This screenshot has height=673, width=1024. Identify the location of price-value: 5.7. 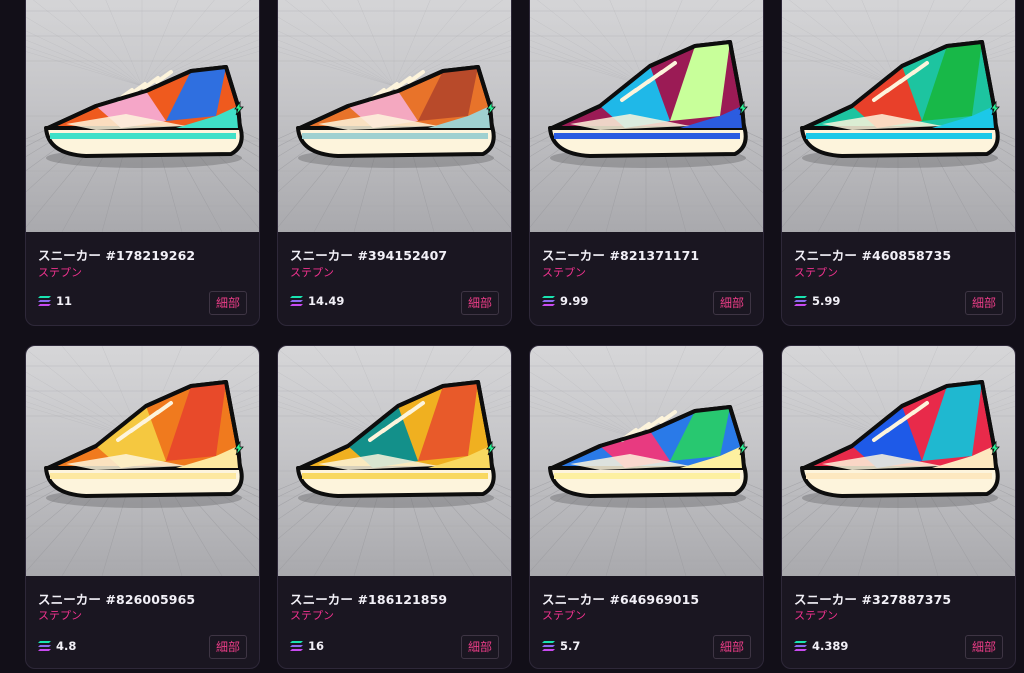
(570, 646).